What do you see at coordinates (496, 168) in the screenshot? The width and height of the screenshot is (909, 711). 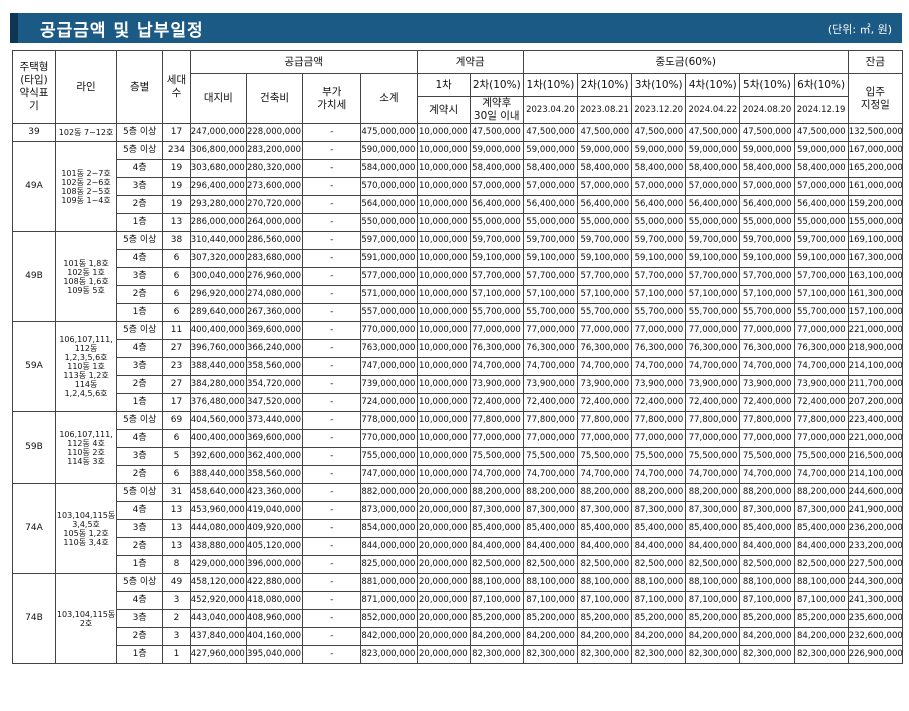 I see `amount-cell: 58,400,000` at bounding box center [496, 168].